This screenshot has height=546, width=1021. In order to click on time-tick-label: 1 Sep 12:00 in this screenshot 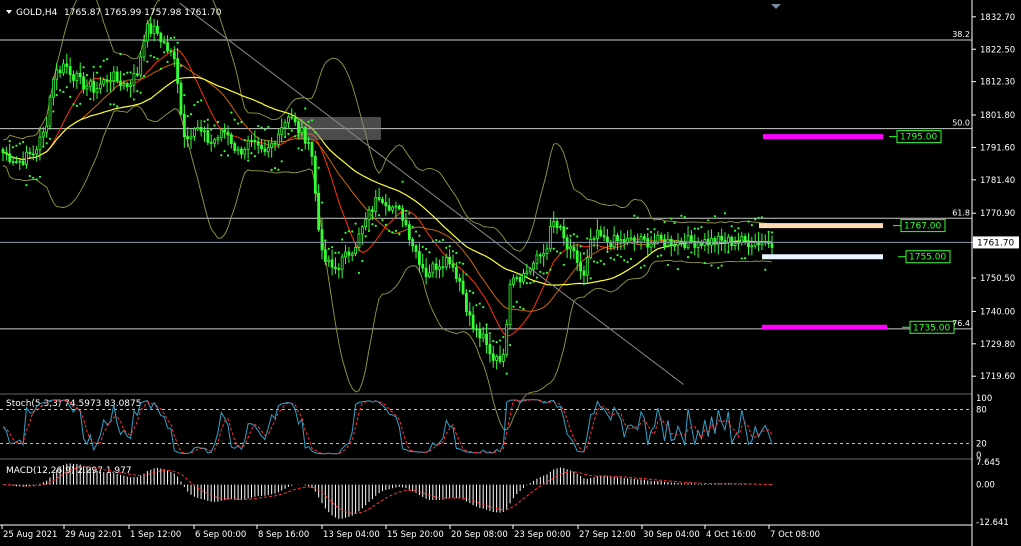, I will do `click(155, 535)`.